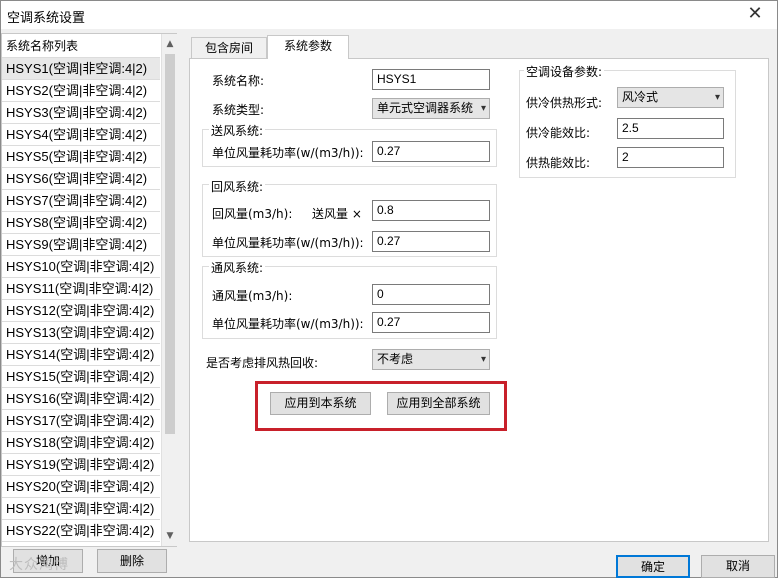 The height and width of the screenshot is (578, 778). Describe the element at coordinates (81, 311) in the screenshot. I see `list-item: HSYS12(空调|非空调:4|2)` at that location.